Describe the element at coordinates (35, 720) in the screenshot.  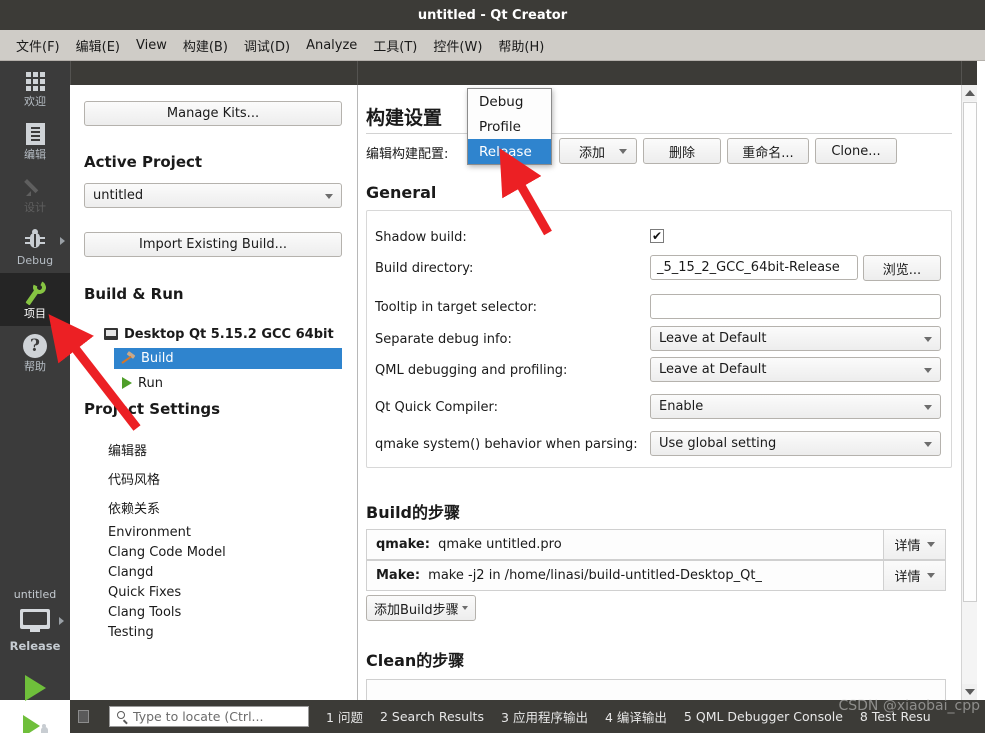
I see `debug-button` at that location.